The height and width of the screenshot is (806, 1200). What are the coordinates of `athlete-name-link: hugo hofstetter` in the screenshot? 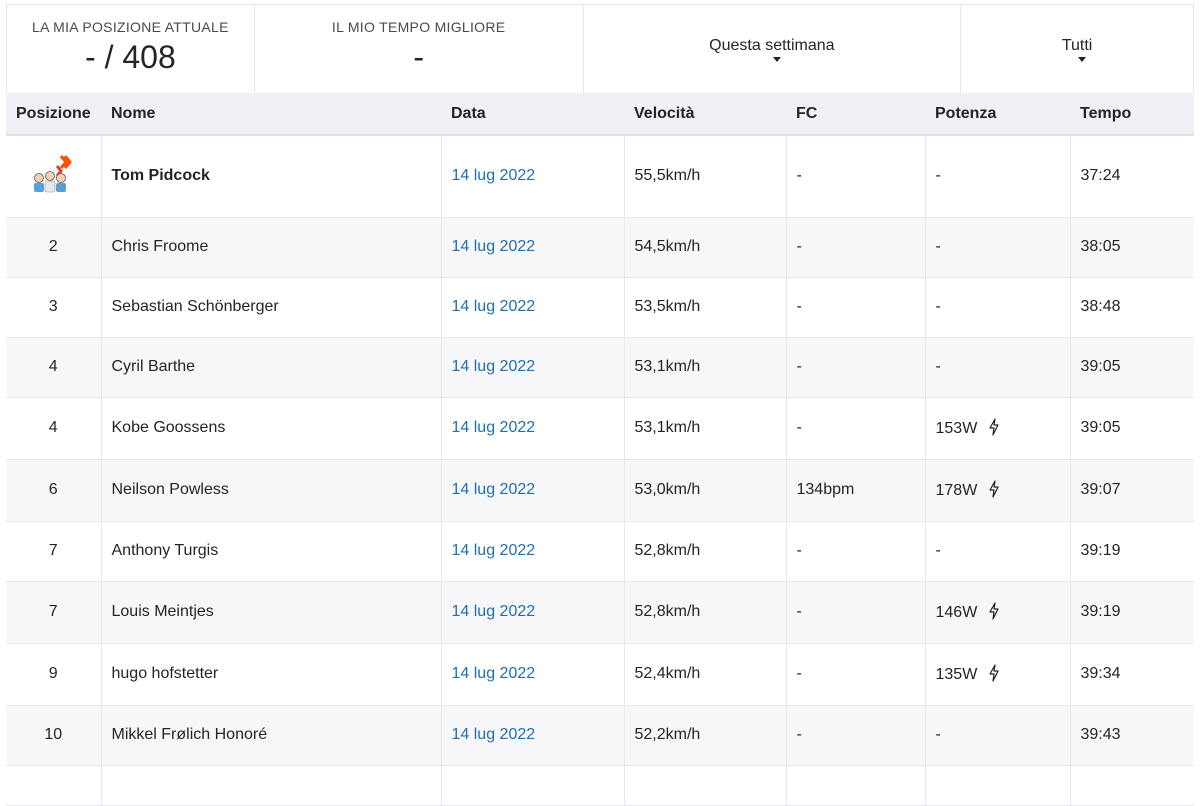 It's located at (270, 674).